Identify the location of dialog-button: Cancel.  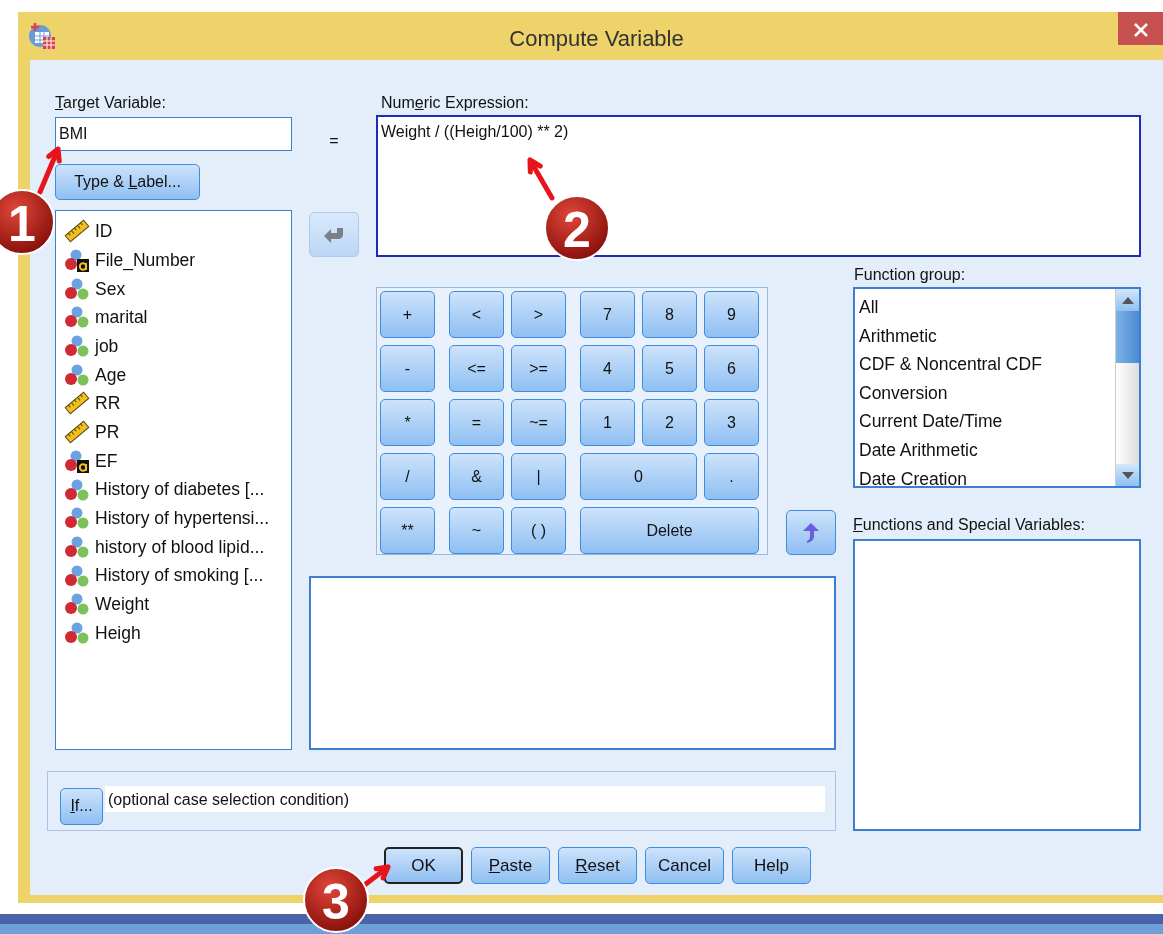
(684, 865).